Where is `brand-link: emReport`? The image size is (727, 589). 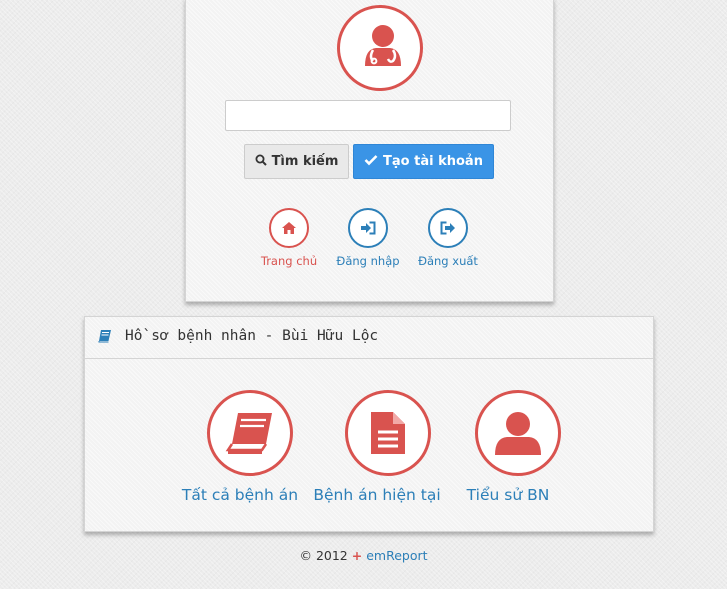 brand-link: emReport is located at coordinates (396, 555).